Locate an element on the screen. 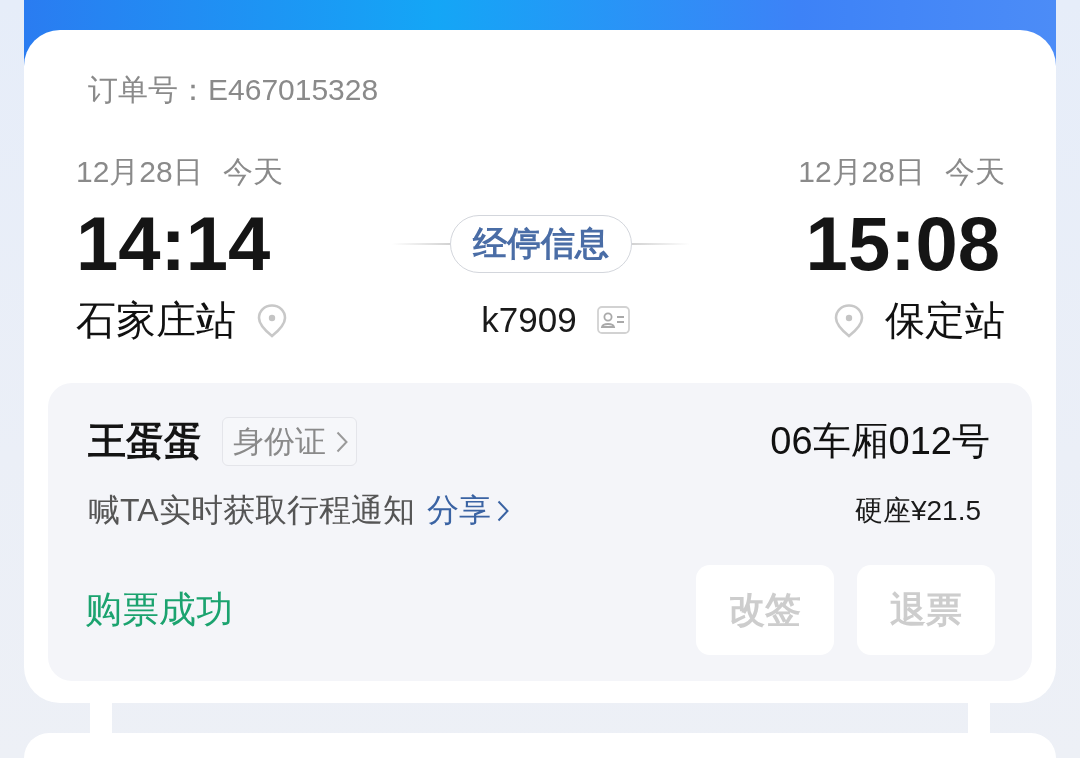  departure-day: 今天 is located at coordinates (252, 172).